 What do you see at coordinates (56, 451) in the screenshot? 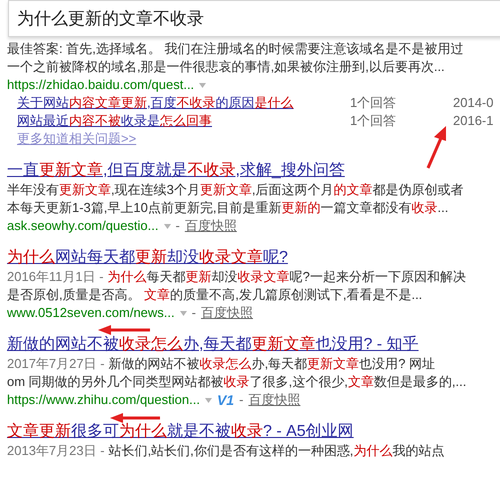
I see `date-text: 2013年7月23日 -` at bounding box center [56, 451].